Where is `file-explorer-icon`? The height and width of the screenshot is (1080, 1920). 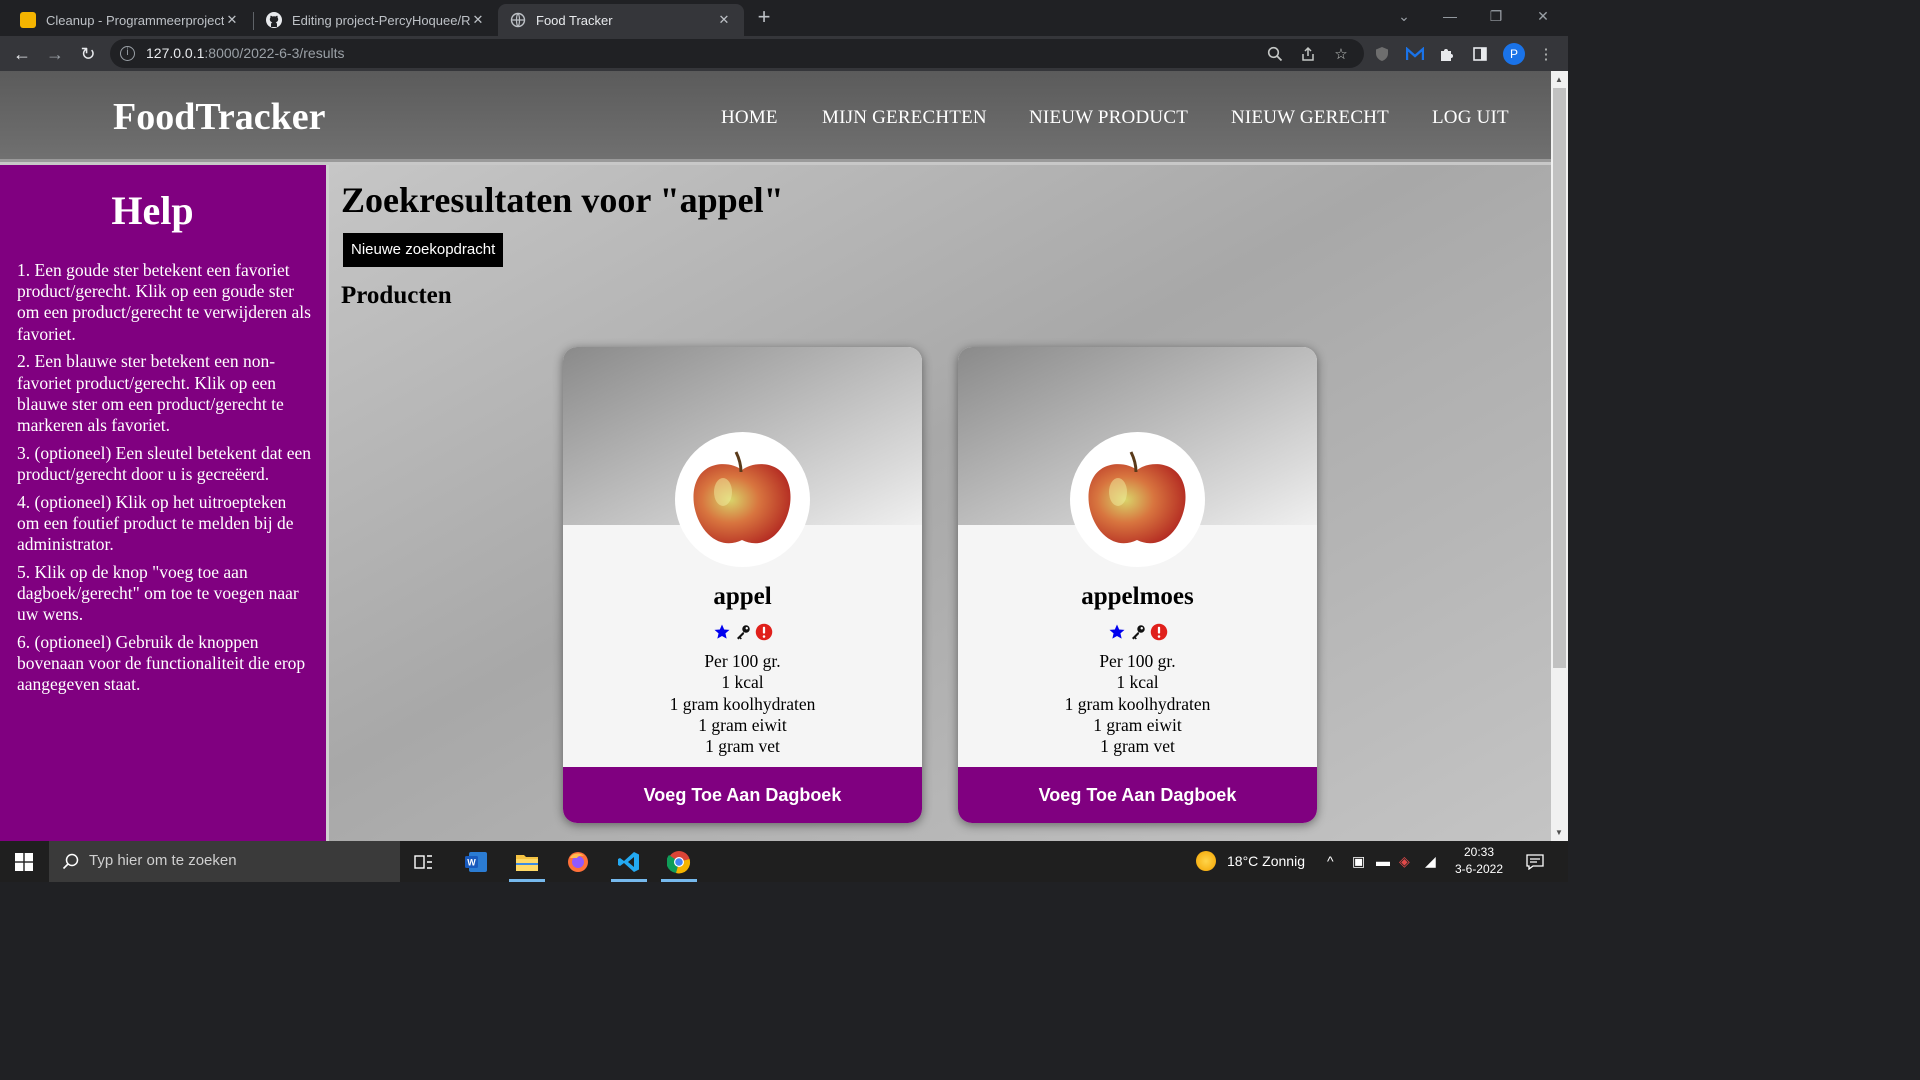
file-explorer-icon is located at coordinates (527, 861).